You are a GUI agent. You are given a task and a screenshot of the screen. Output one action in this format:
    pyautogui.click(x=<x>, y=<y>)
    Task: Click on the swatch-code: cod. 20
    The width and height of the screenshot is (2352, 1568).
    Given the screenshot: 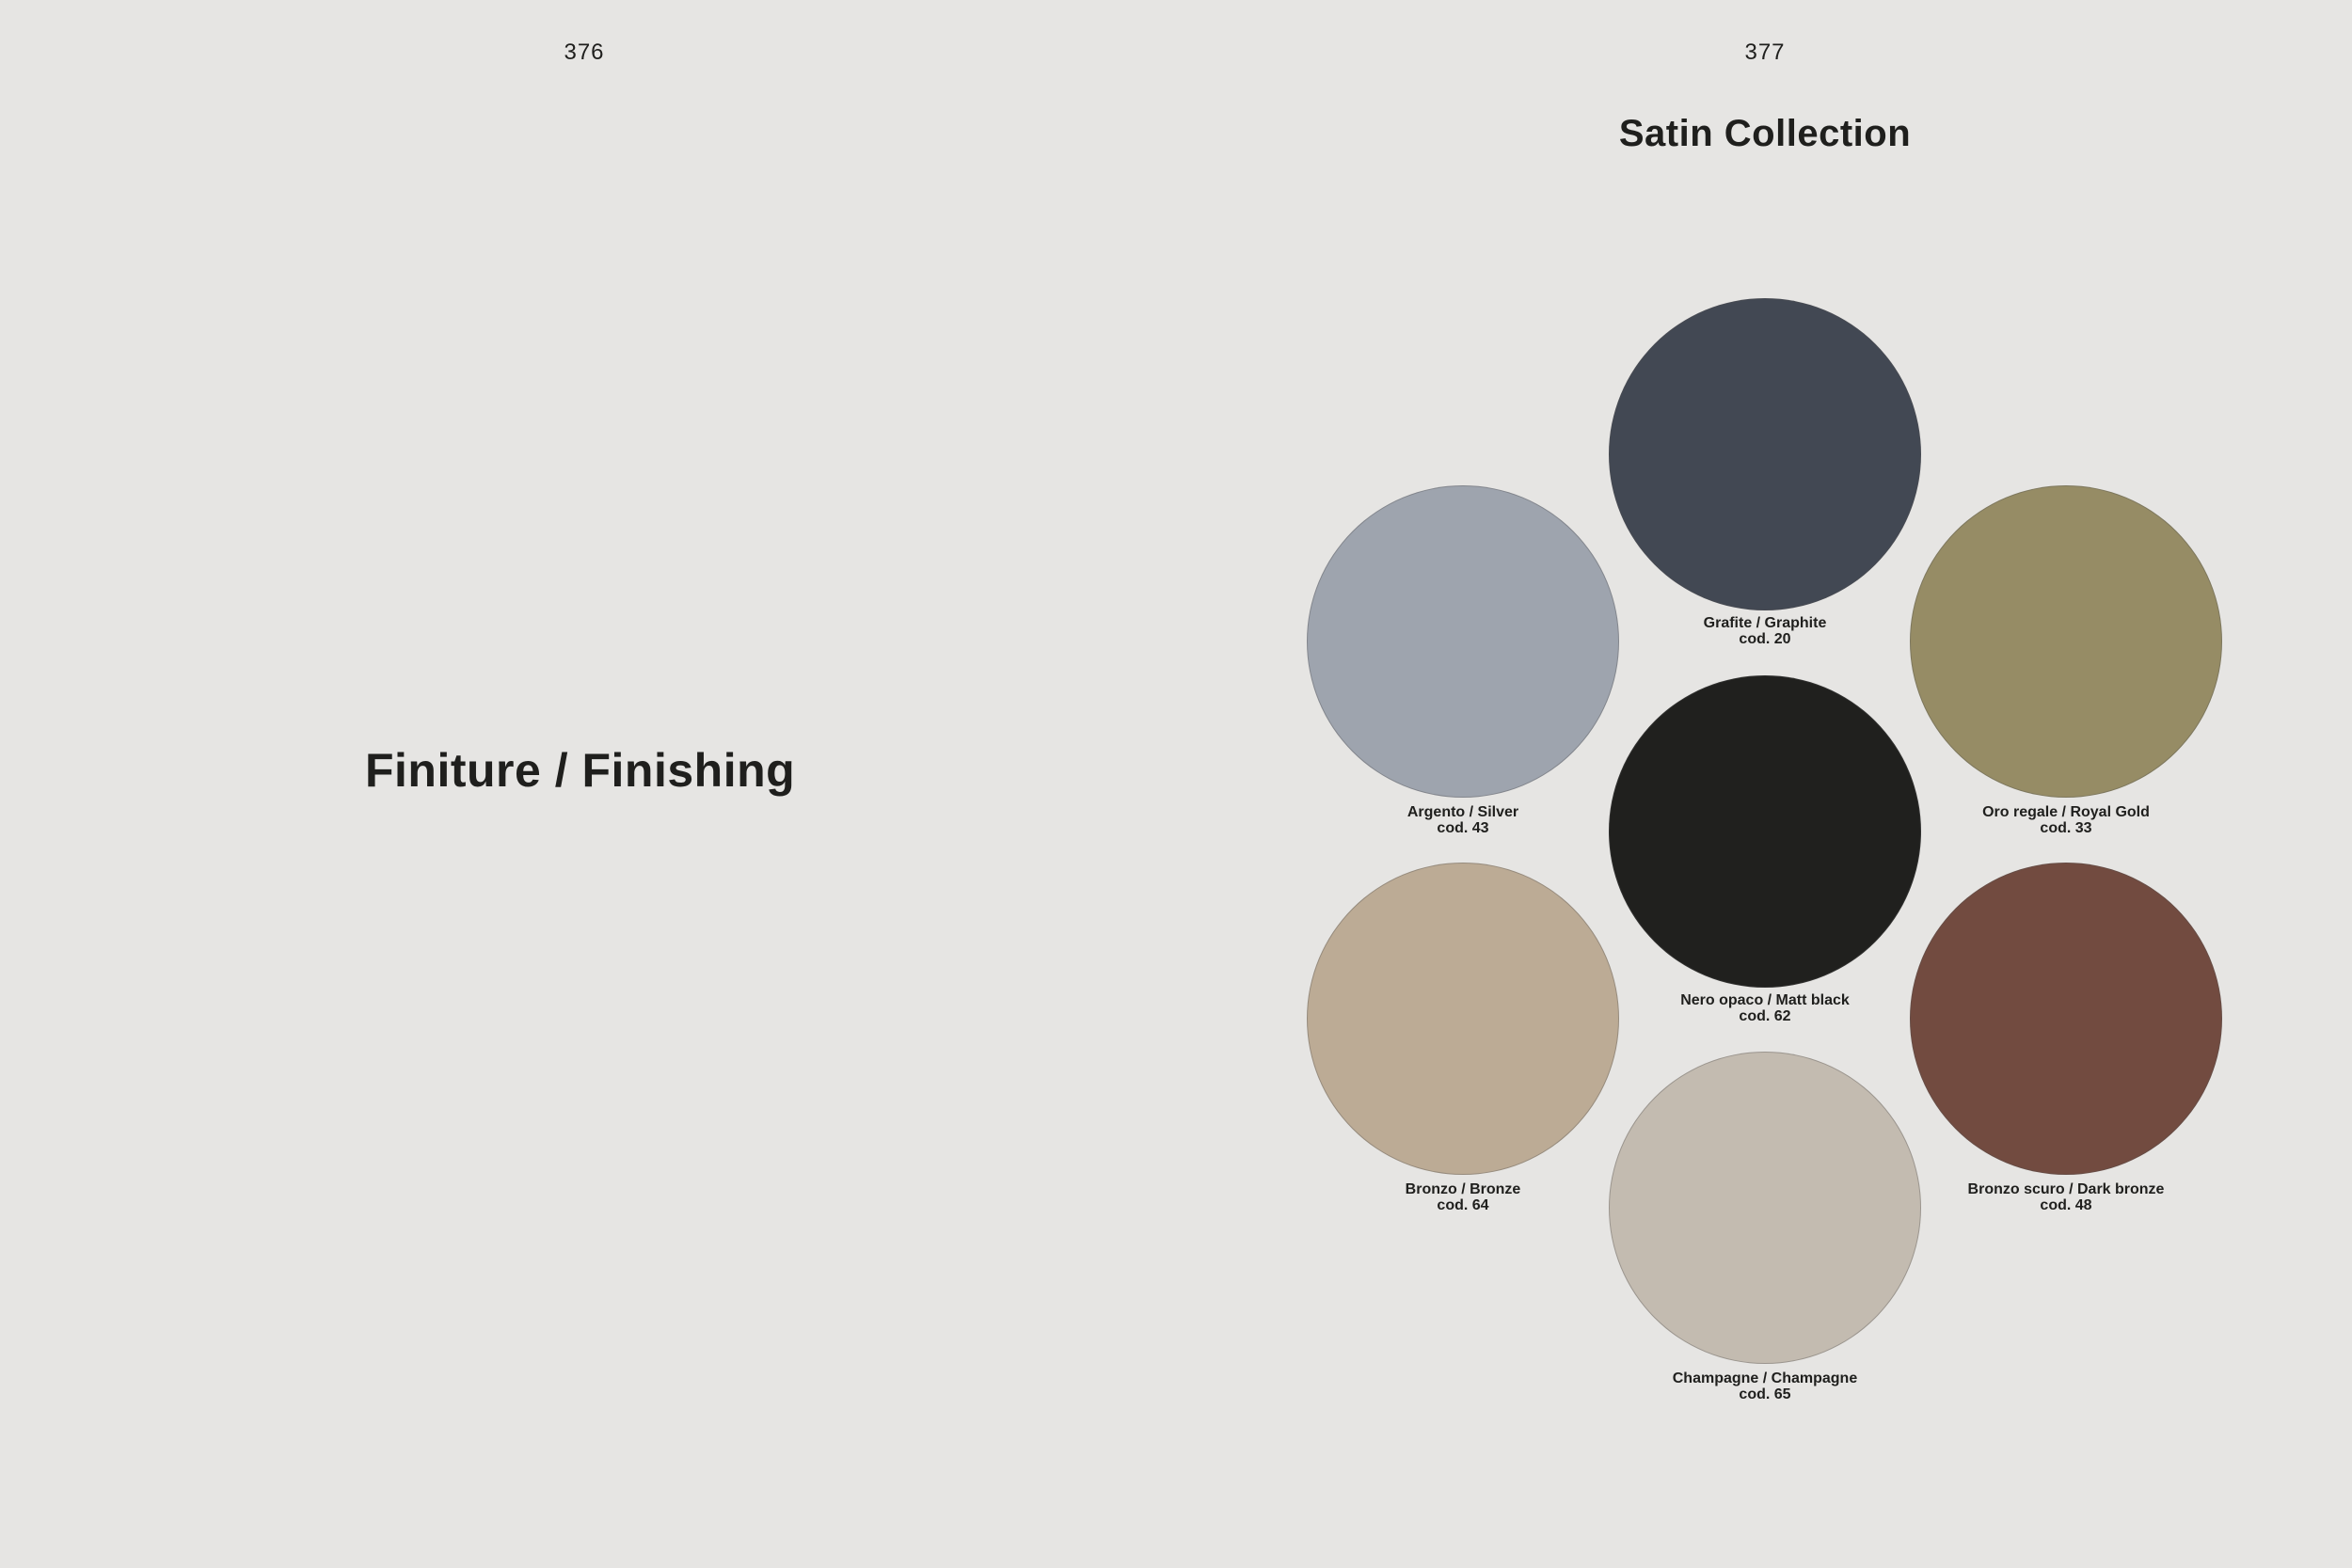 What is the action you would take?
    pyautogui.click(x=1765, y=639)
    